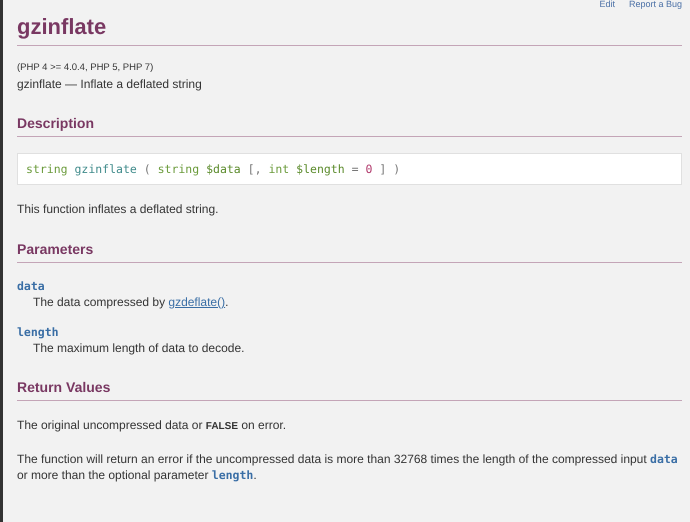 The image size is (690, 522). What do you see at coordinates (118, 209) in the screenshot?
I see `paragraph: This function inflates a deflated string.` at bounding box center [118, 209].